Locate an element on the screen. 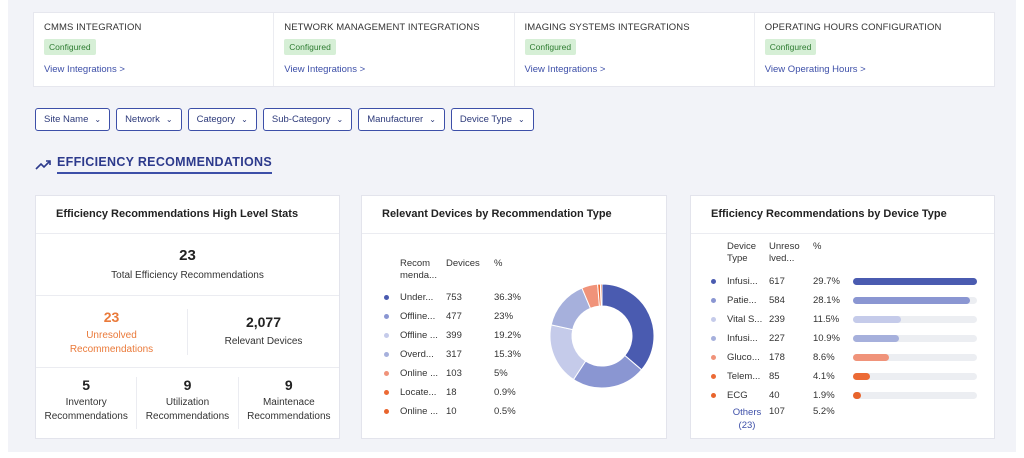 This screenshot has height=458, width=1024. device-type-count: 584 is located at coordinates (777, 300).